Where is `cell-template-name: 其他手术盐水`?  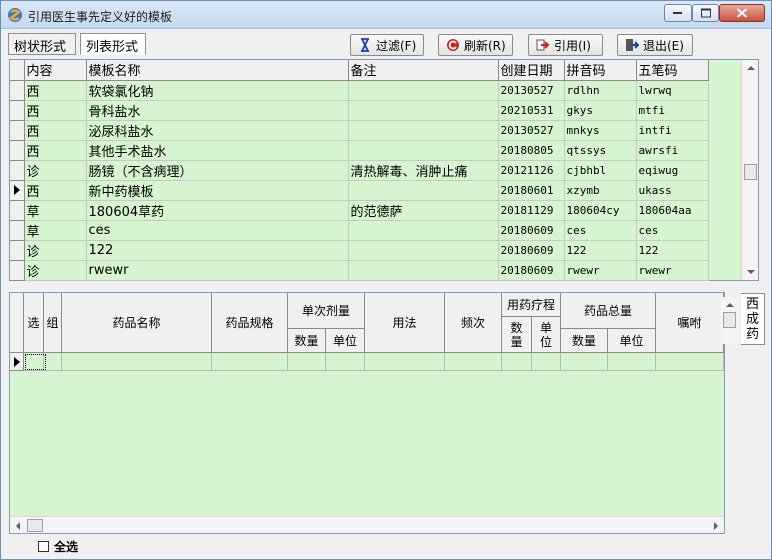
cell-template-name: 其他手术盐水 is located at coordinates (217, 150).